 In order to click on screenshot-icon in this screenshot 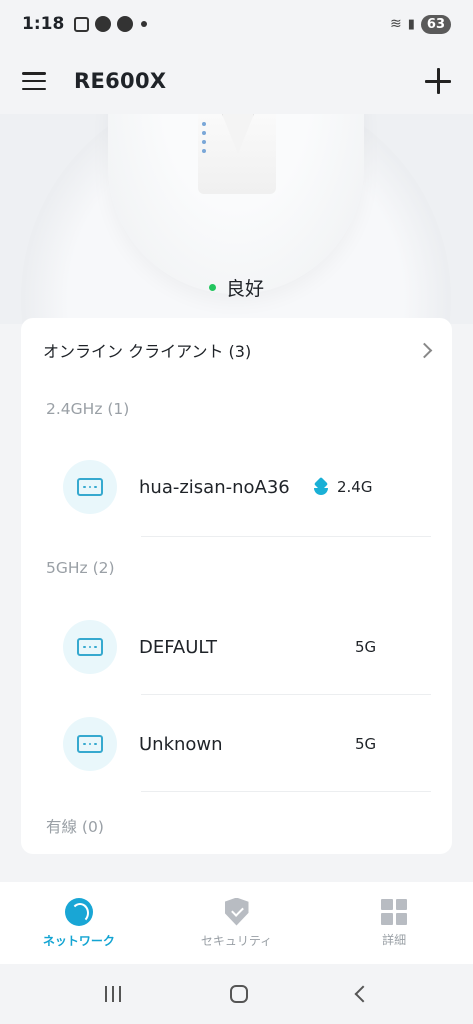, I will do `click(82, 24)`.